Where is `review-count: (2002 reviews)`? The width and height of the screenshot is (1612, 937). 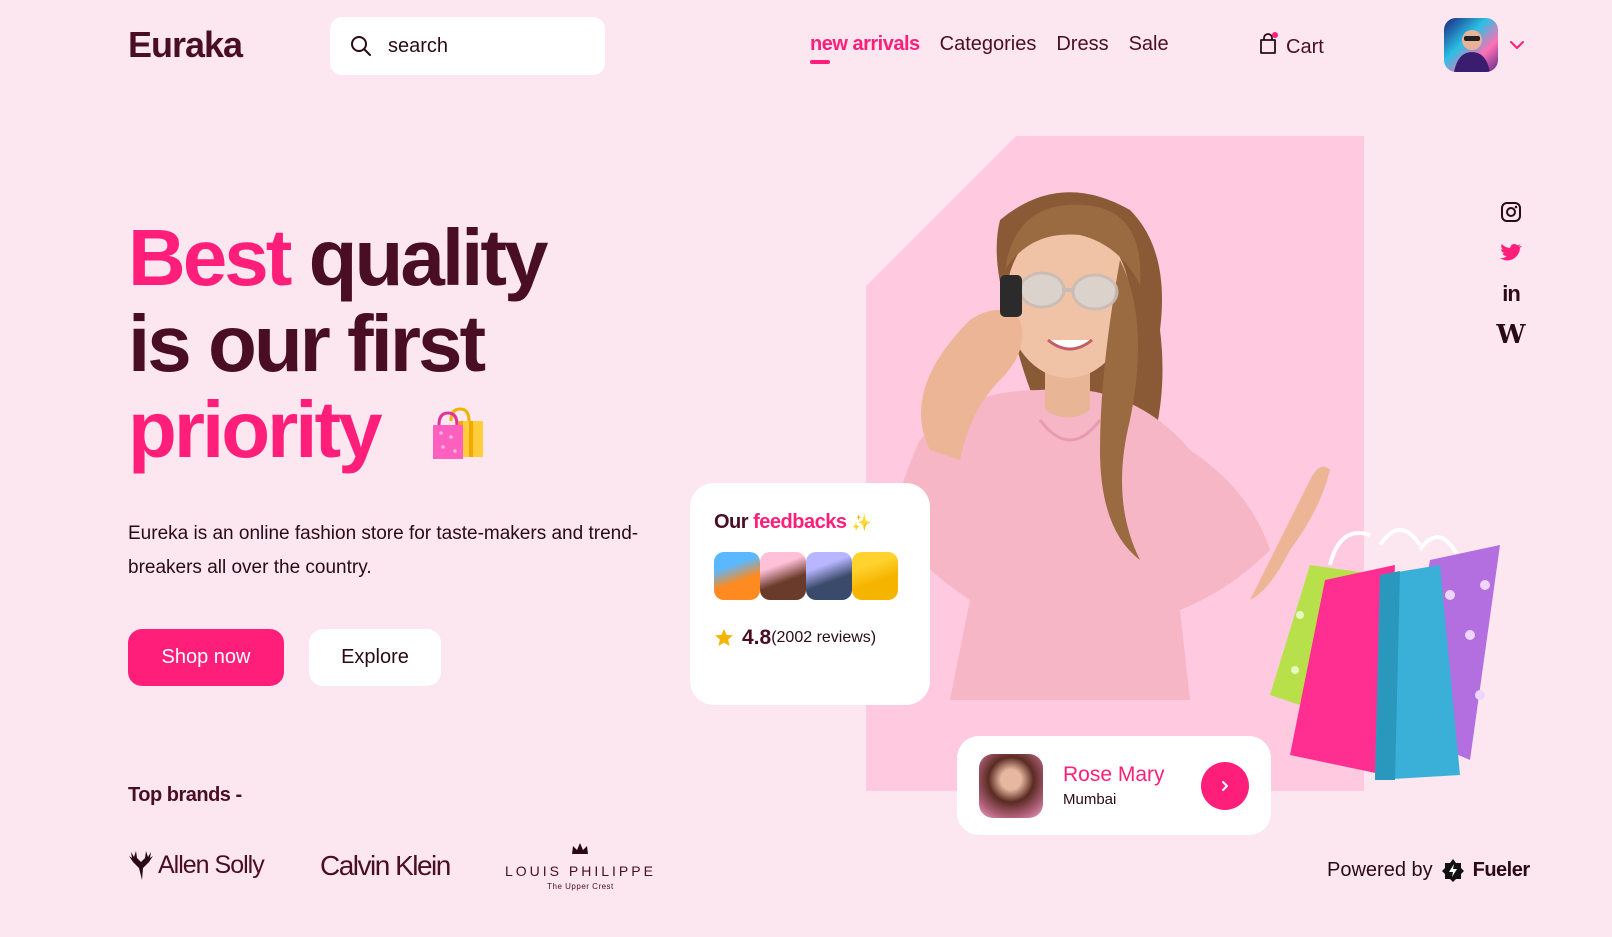 review-count: (2002 reviews) is located at coordinates (824, 637).